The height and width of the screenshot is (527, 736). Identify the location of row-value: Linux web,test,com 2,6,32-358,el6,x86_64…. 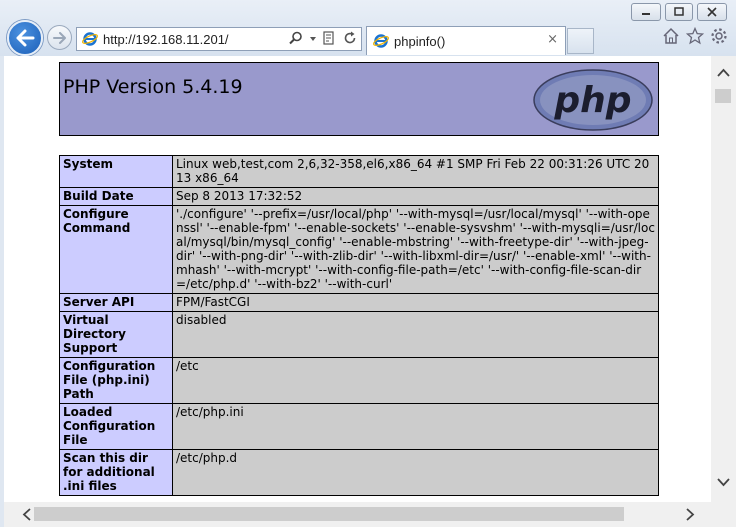
(415, 171).